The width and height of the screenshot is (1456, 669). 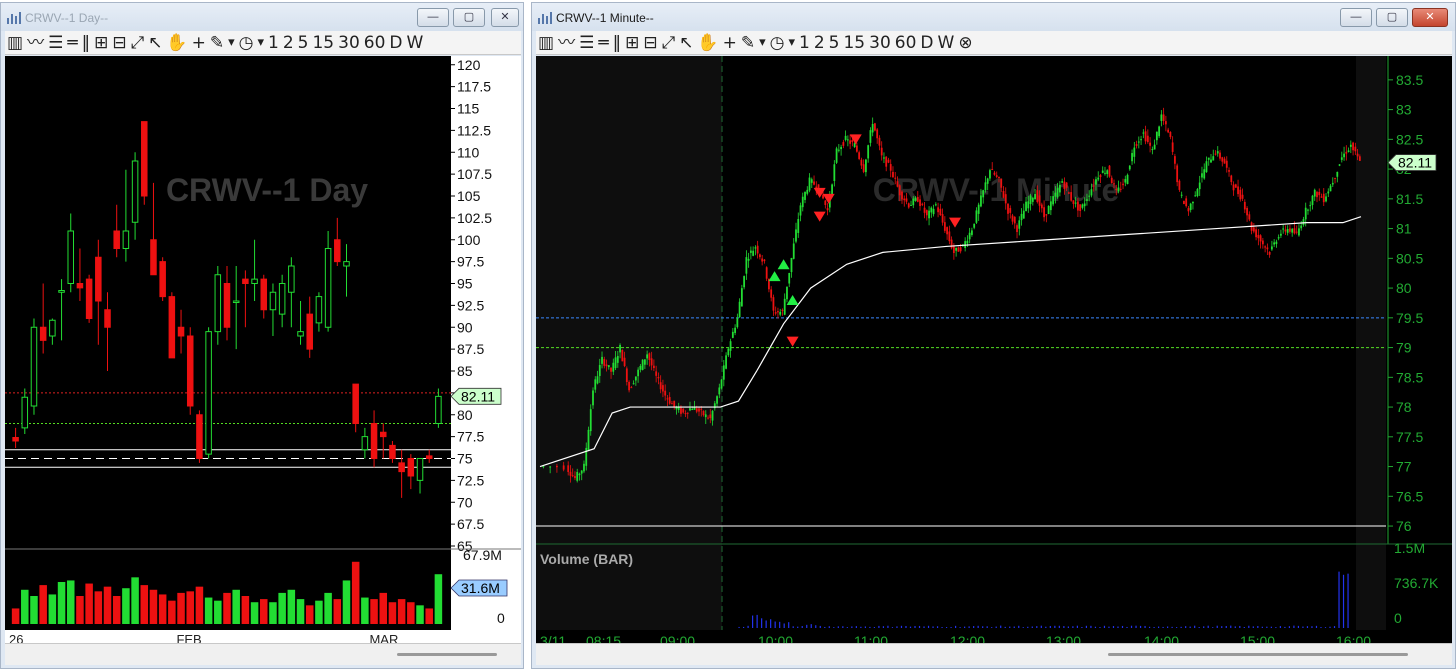 What do you see at coordinates (996, 190) in the screenshot?
I see `minute-watermark: CRWV--1 Minute` at bounding box center [996, 190].